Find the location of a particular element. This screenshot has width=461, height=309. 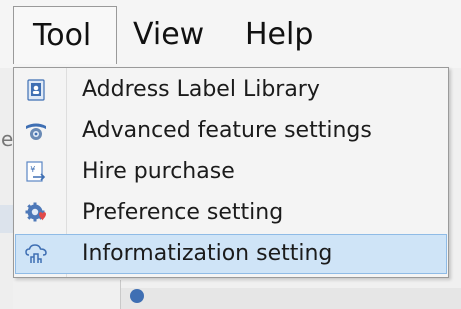

hire-purchase-icon: ¥ is located at coordinates (36, 171).